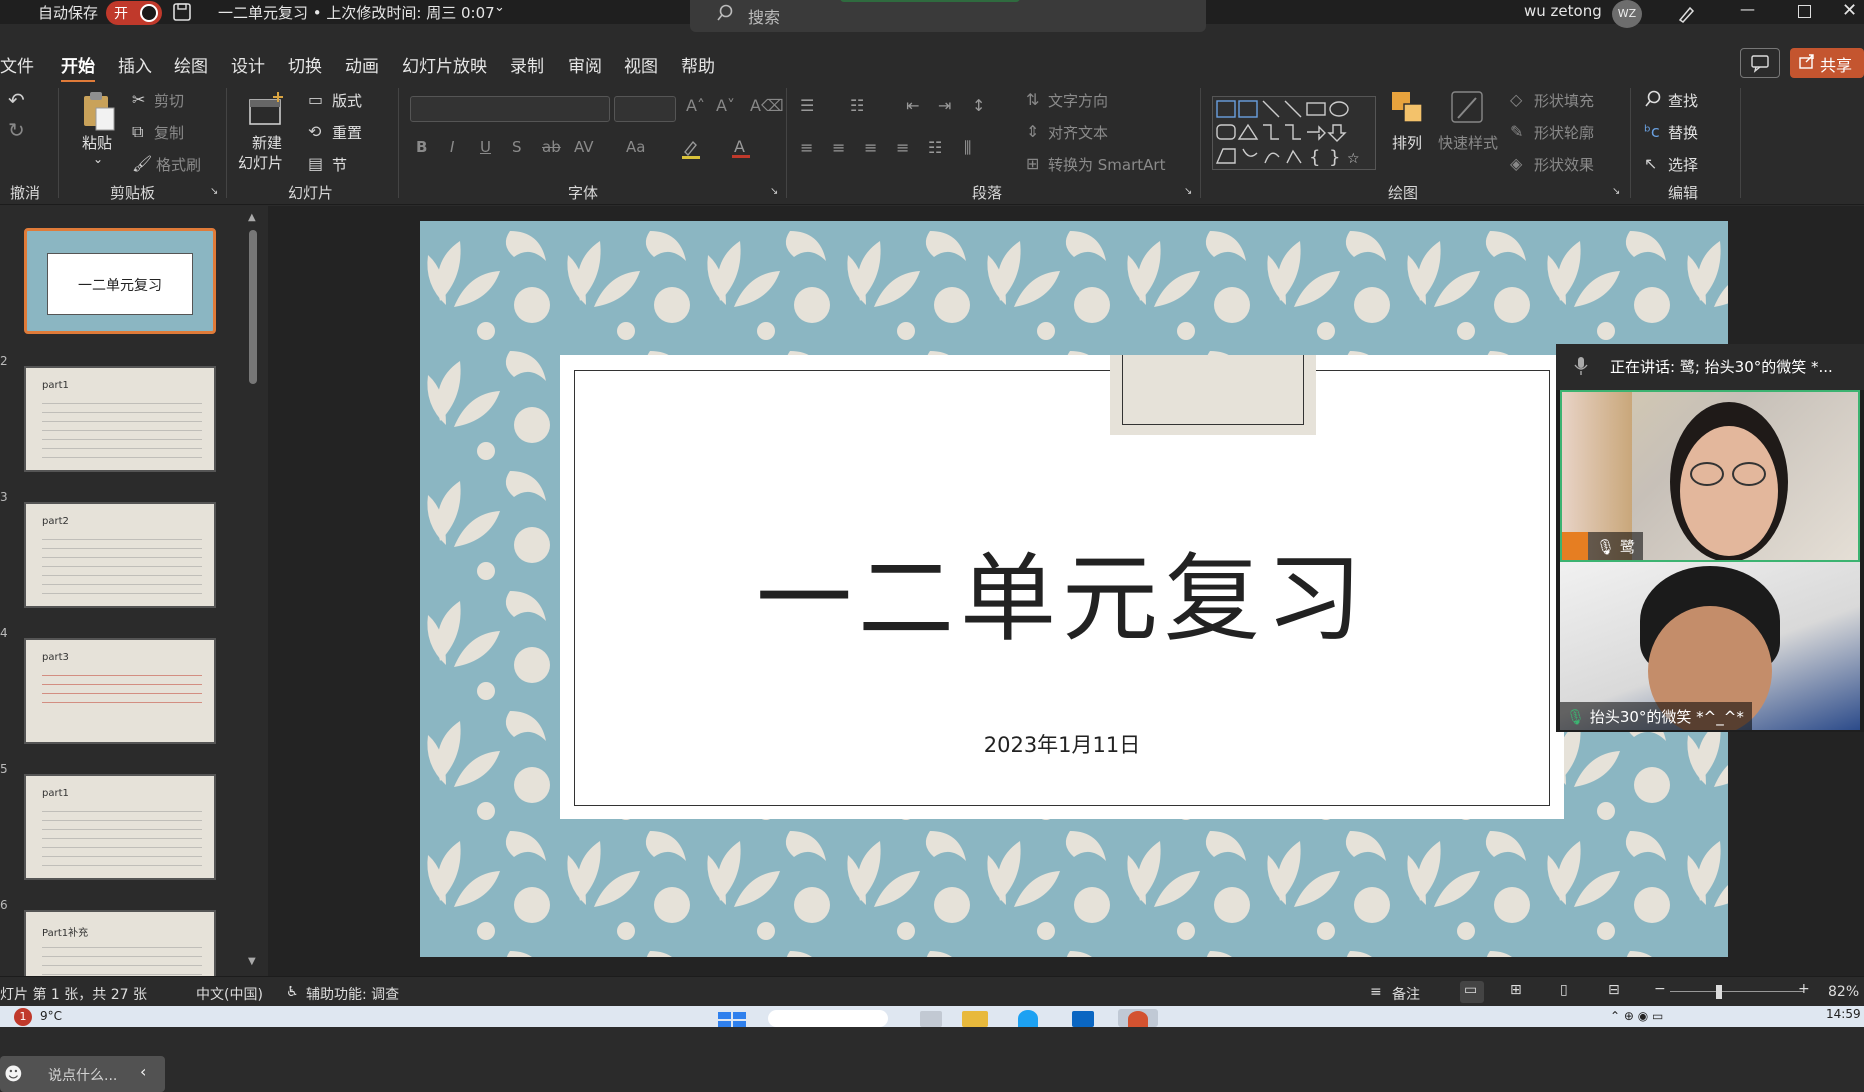 The image size is (1864, 1092). What do you see at coordinates (510, 109) in the screenshot?
I see `font-name-combo` at bounding box center [510, 109].